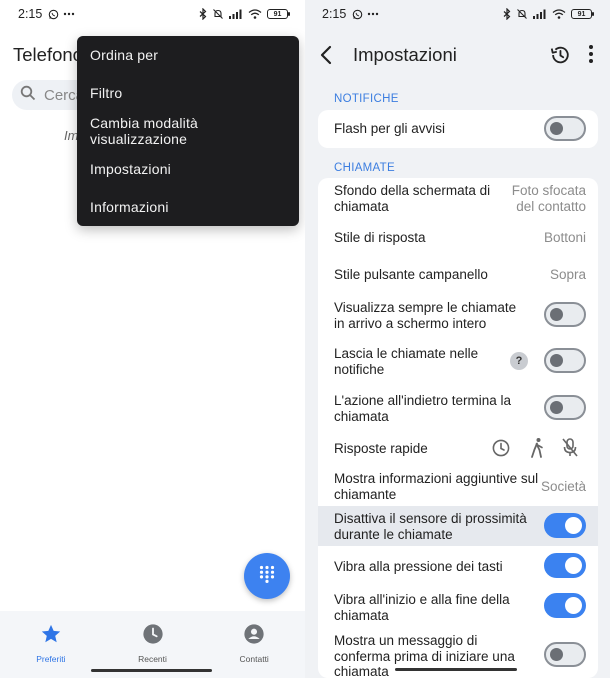  I want to click on vibra-inizio-toggle, so click(565, 605).